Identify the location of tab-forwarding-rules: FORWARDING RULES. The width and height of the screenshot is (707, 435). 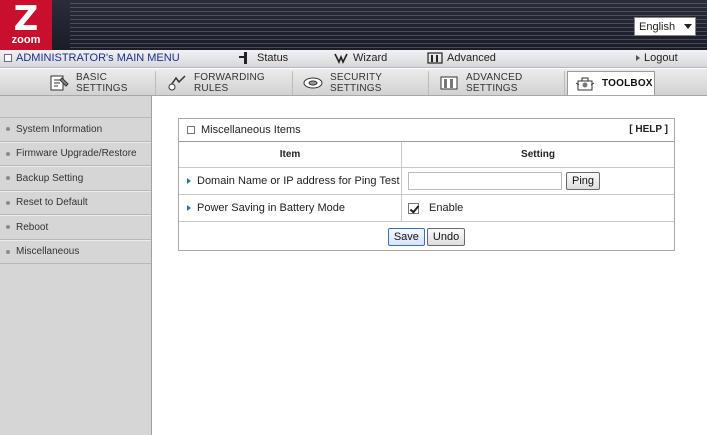
(226, 83).